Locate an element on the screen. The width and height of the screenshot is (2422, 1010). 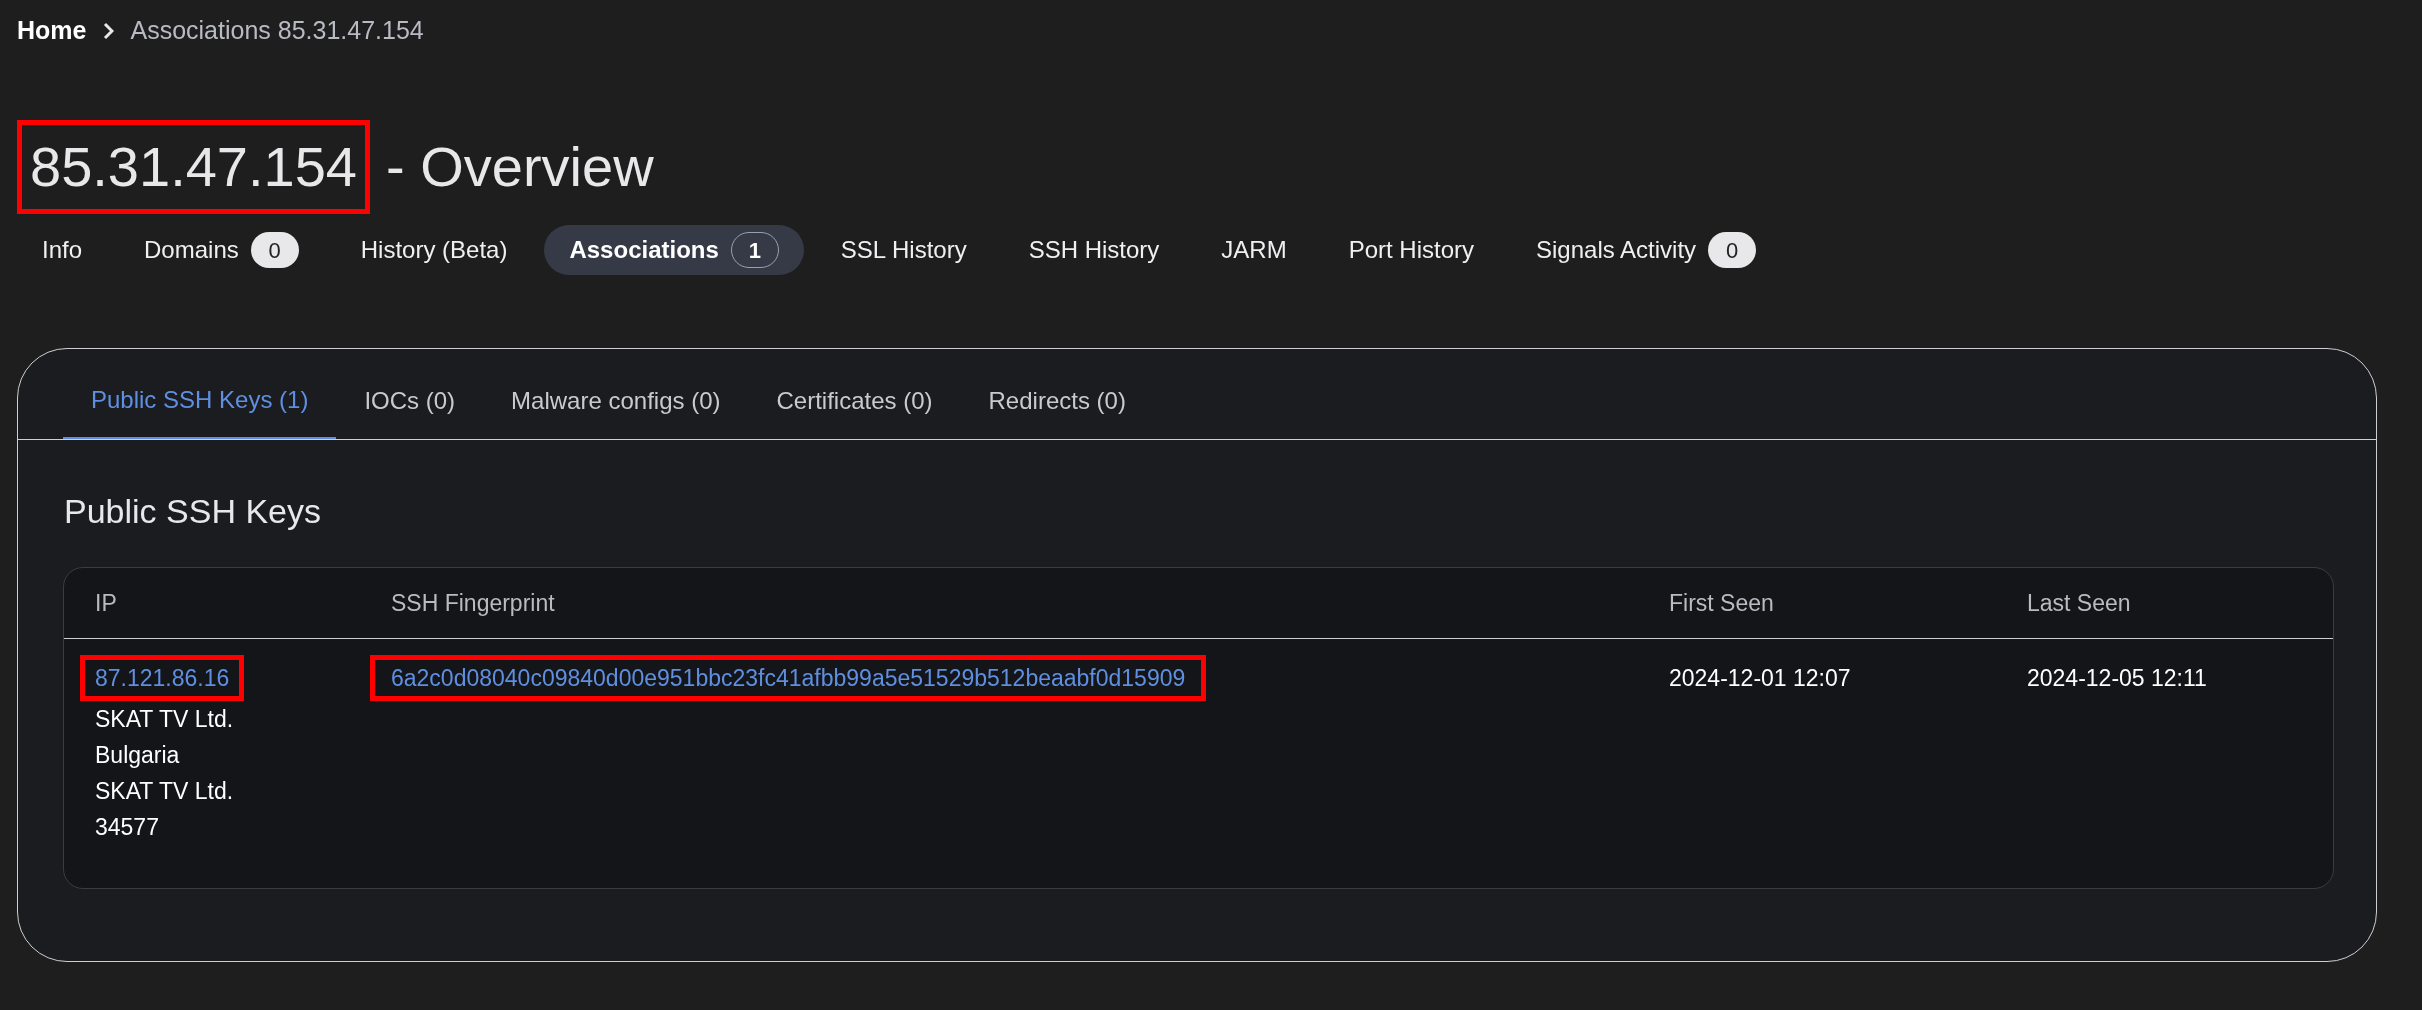
nav-tab: Port History is located at coordinates (1411, 250).